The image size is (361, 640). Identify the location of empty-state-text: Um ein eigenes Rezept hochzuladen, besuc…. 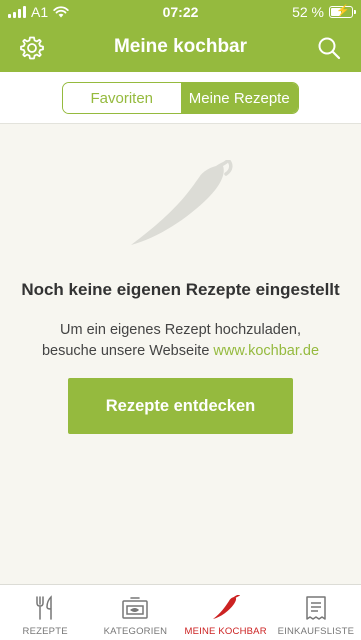
(180, 341).